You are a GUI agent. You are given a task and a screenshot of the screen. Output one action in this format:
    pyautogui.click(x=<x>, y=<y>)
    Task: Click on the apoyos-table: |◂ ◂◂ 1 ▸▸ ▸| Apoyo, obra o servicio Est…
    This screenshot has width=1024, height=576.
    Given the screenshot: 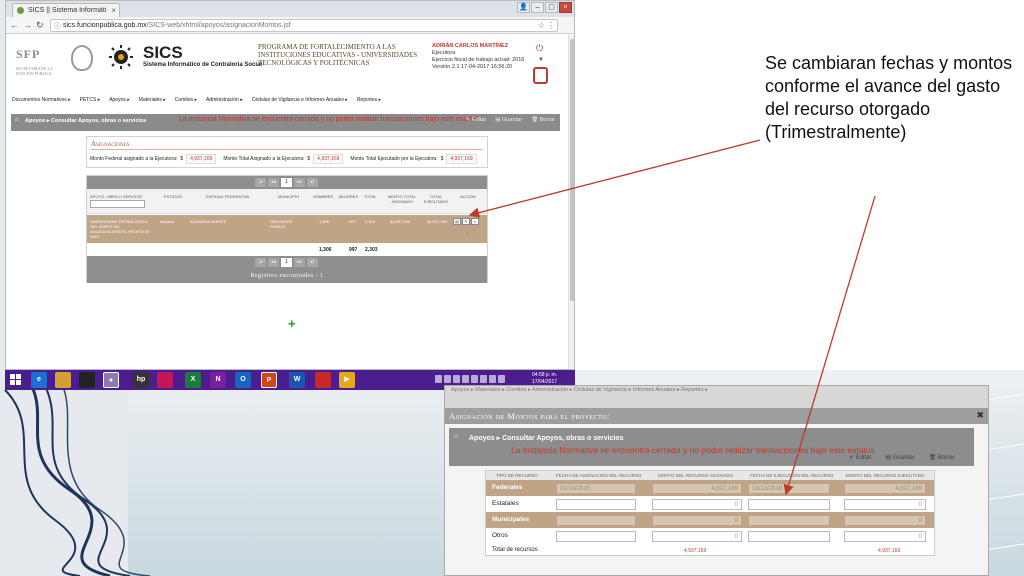 What is the action you would take?
    pyautogui.click(x=287, y=229)
    